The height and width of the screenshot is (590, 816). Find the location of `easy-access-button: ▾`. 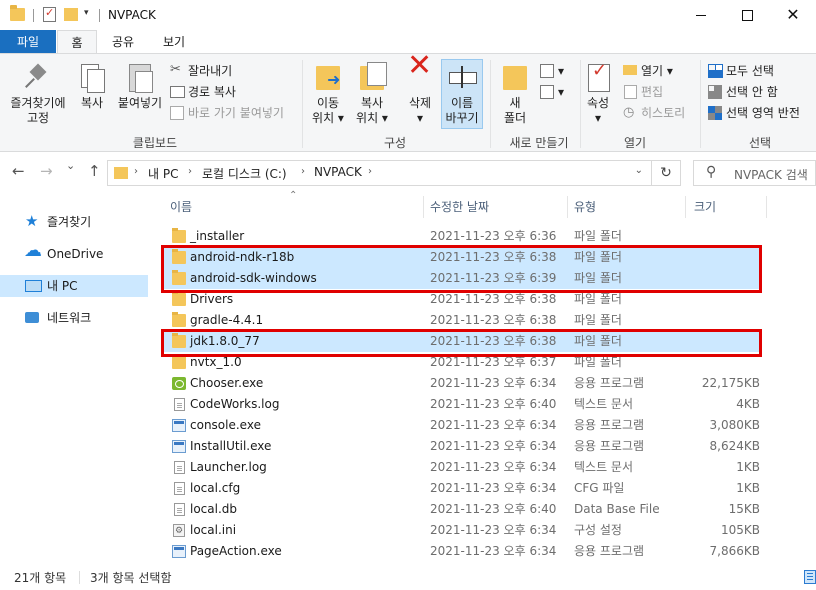

easy-access-button: ▾ is located at coordinates (552, 92).